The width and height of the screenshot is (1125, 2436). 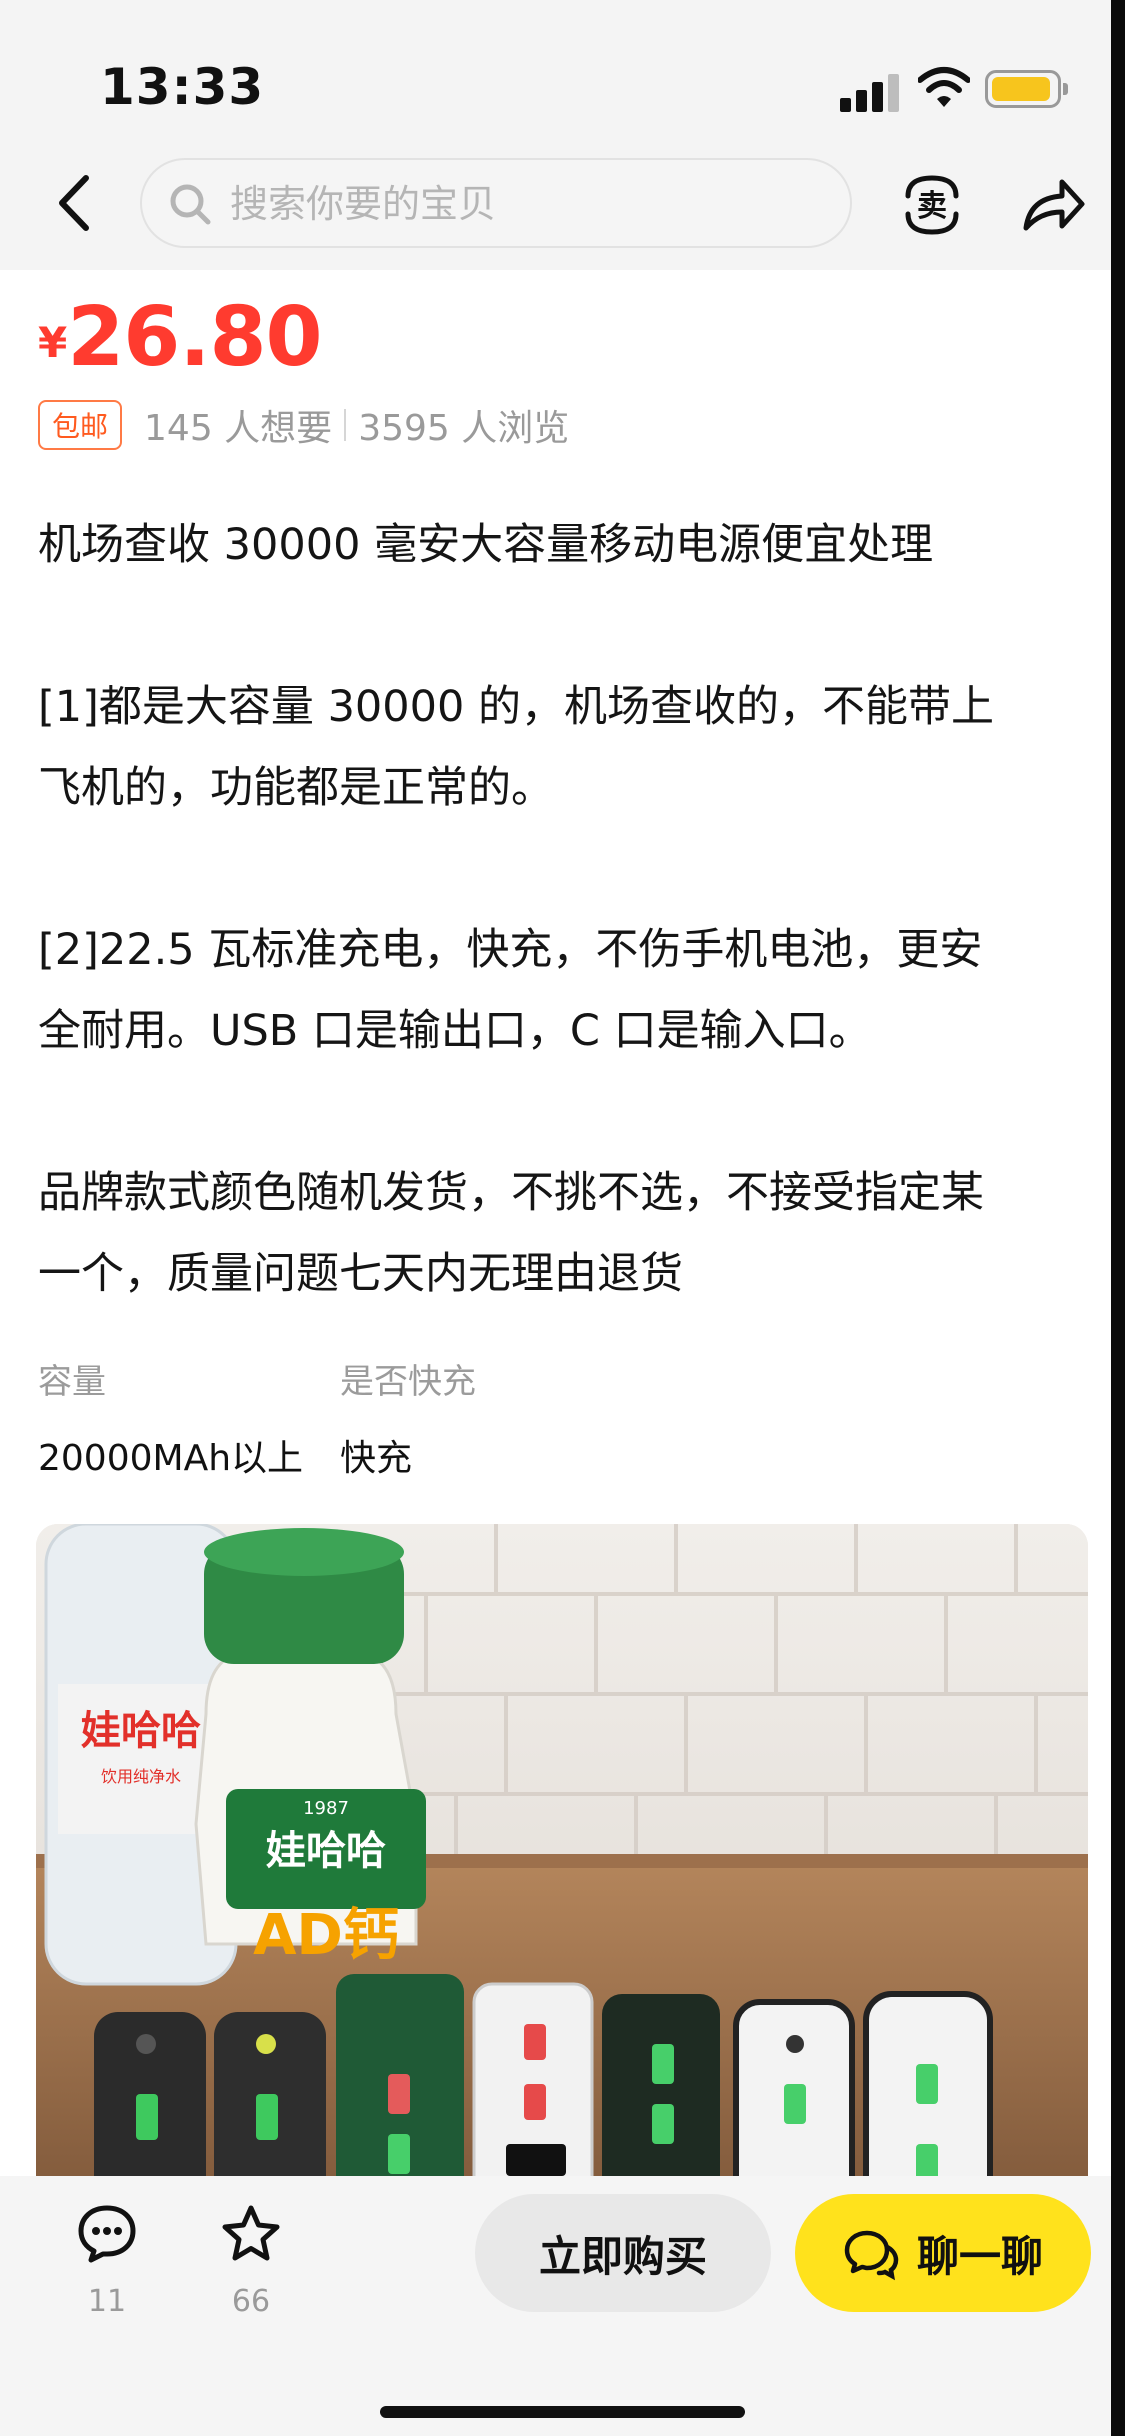 I want to click on description-line: 全耐用。USB 口是输出口，C 口是输入口。, so click(x=455, y=1031).